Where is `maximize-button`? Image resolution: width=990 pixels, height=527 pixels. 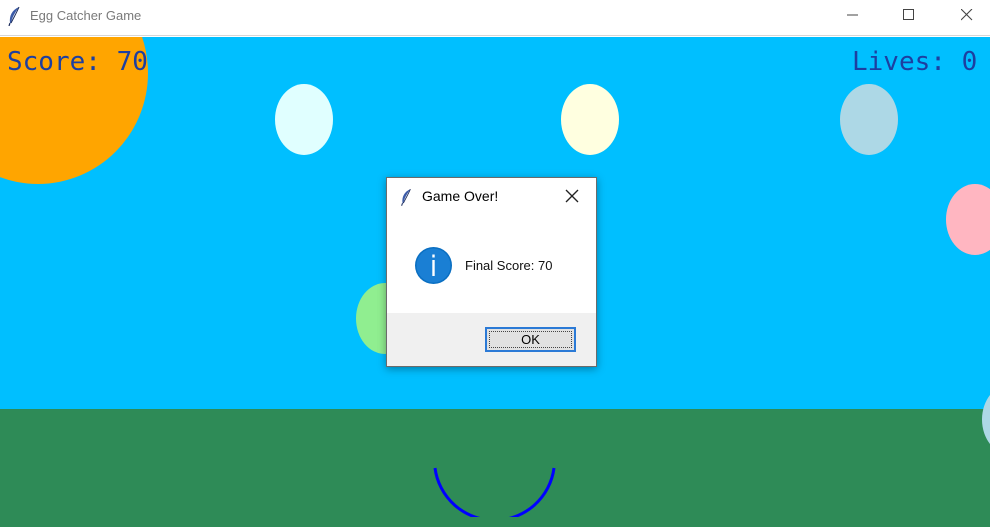
maximize-button is located at coordinates (909, 15).